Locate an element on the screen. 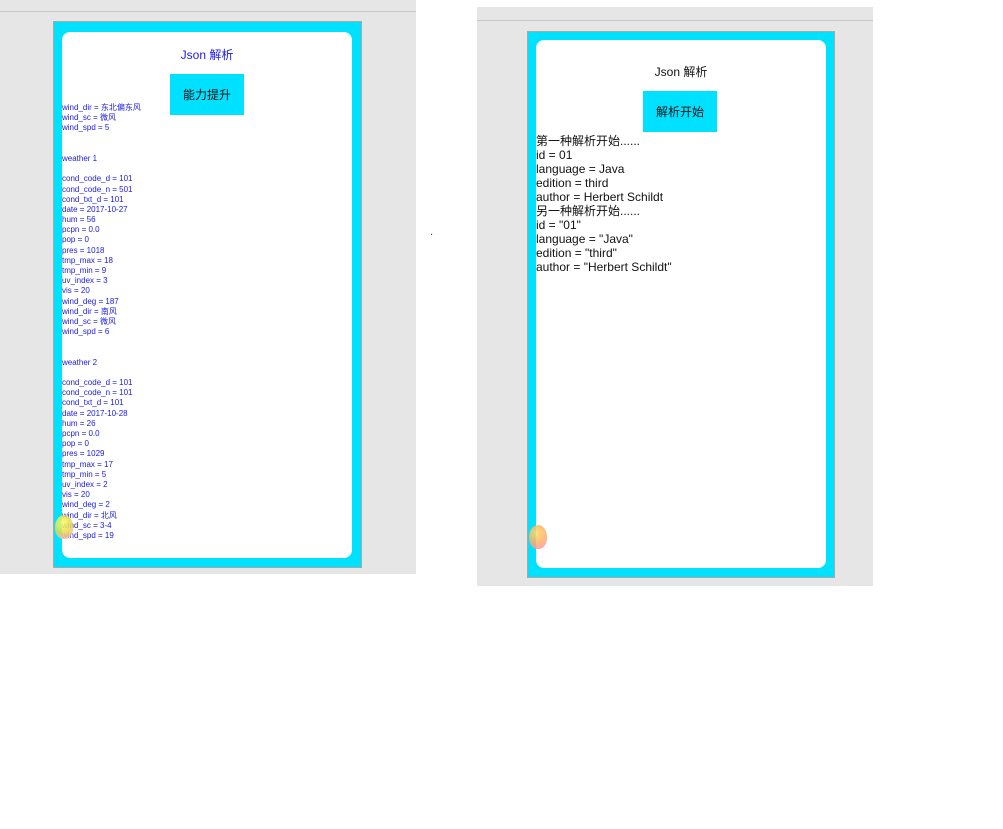 This screenshot has width=1003, height=829. right-log-line: language = Java is located at coordinates (580, 169).